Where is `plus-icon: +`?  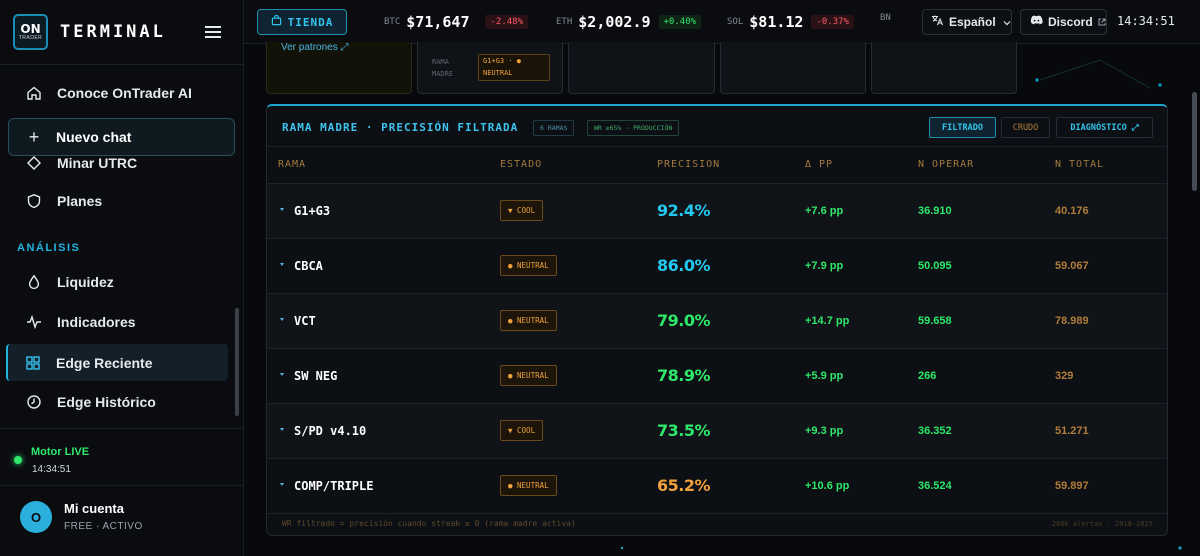 plus-icon: + is located at coordinates (34, 137).